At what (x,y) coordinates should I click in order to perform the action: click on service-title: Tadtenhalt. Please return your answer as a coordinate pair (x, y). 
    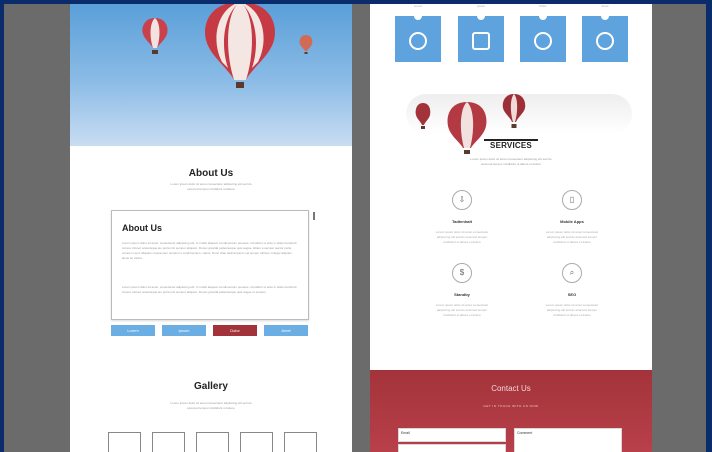
    Looking at the image, I should click on (462, 221).